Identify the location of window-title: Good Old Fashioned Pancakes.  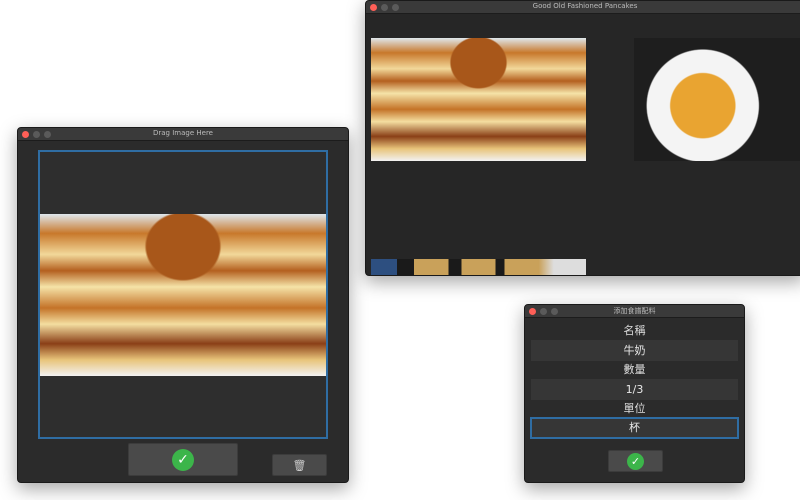
(585, 6).